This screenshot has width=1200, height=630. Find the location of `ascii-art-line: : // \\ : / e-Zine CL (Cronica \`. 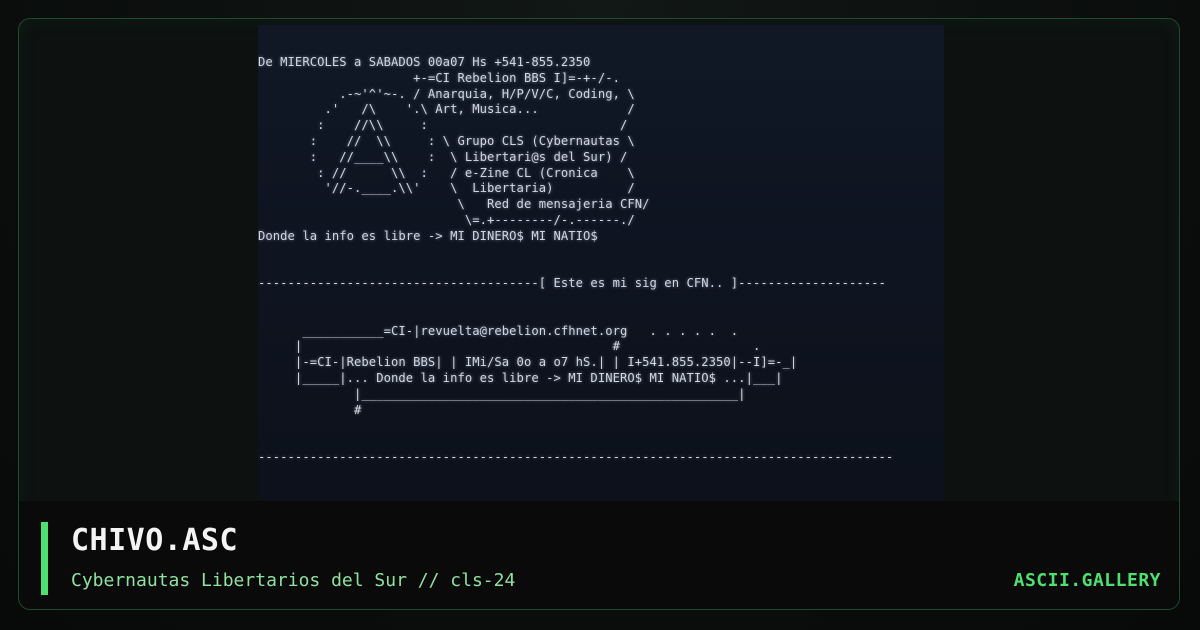

ascii-art-line: : // \\ : / e-Zine CL (Cronica \ is located at coordinates (446, 172).